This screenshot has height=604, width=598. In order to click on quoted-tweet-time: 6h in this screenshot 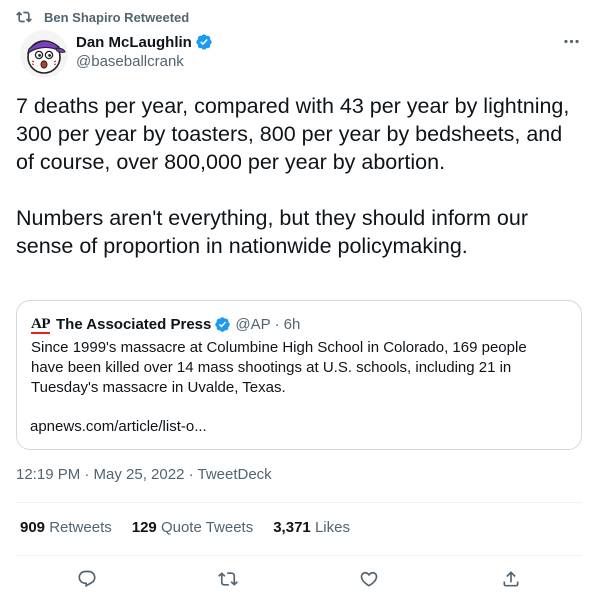, I will do `click(292, 324)`.